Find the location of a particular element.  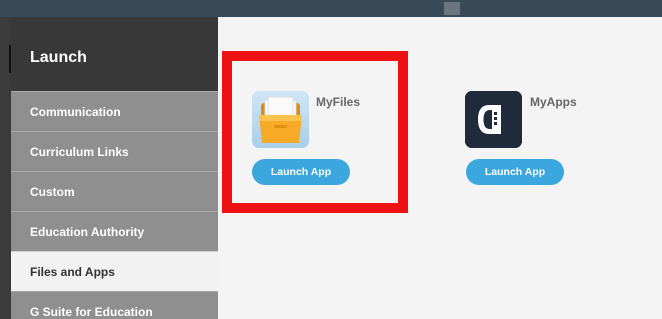

sidebar-item-g-suite: G Suite for Education is located at coordinates (114, 305).